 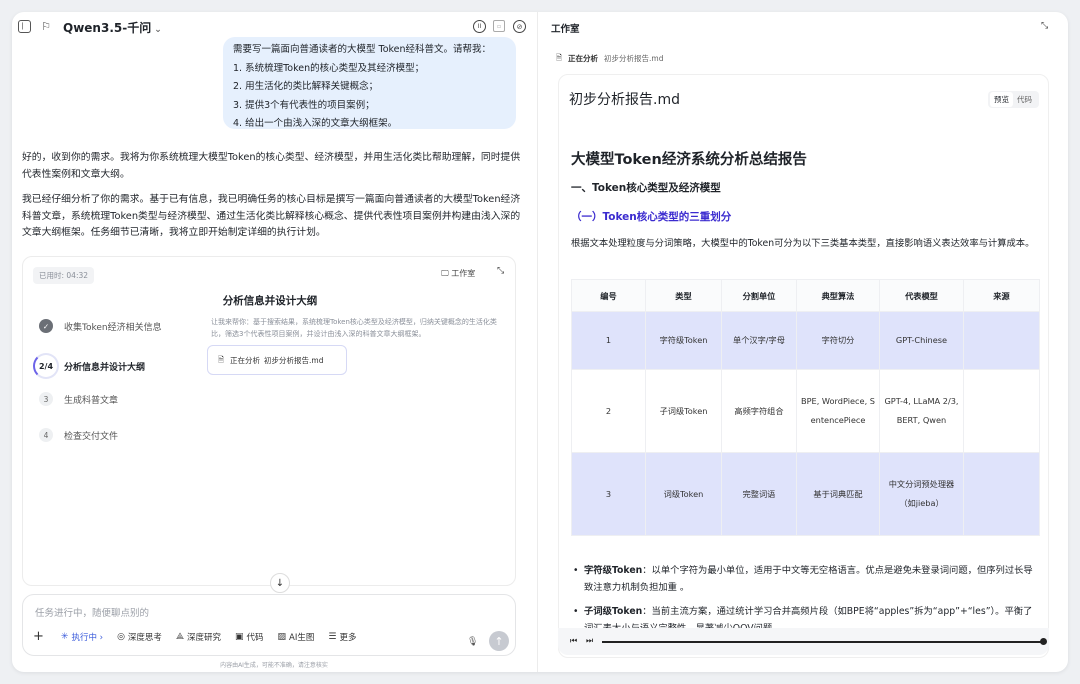 I want to click on elapsed-time: 已用时: 04:32, so click(x=64, y=275).